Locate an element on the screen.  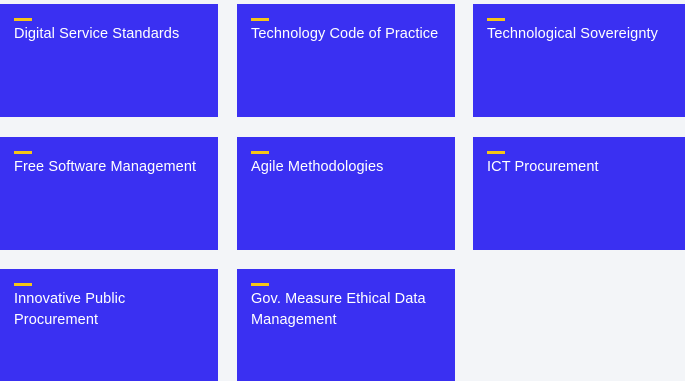
card-agile-methodologies: Agile Methodologies is located at coordinates (346, 193).